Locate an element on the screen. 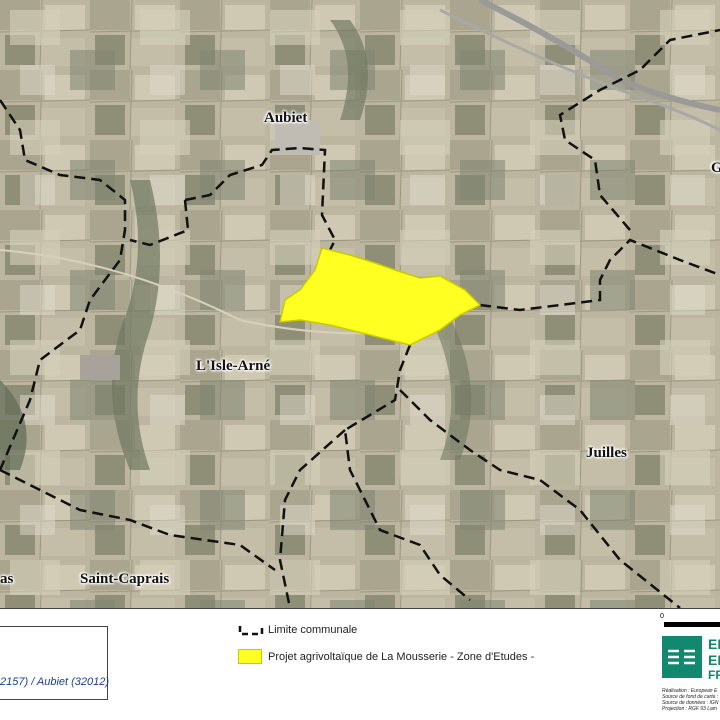 The width and height of the screenshot is (720, 720). town-label-juilles: Juilles is located at coordinates (606, 453).